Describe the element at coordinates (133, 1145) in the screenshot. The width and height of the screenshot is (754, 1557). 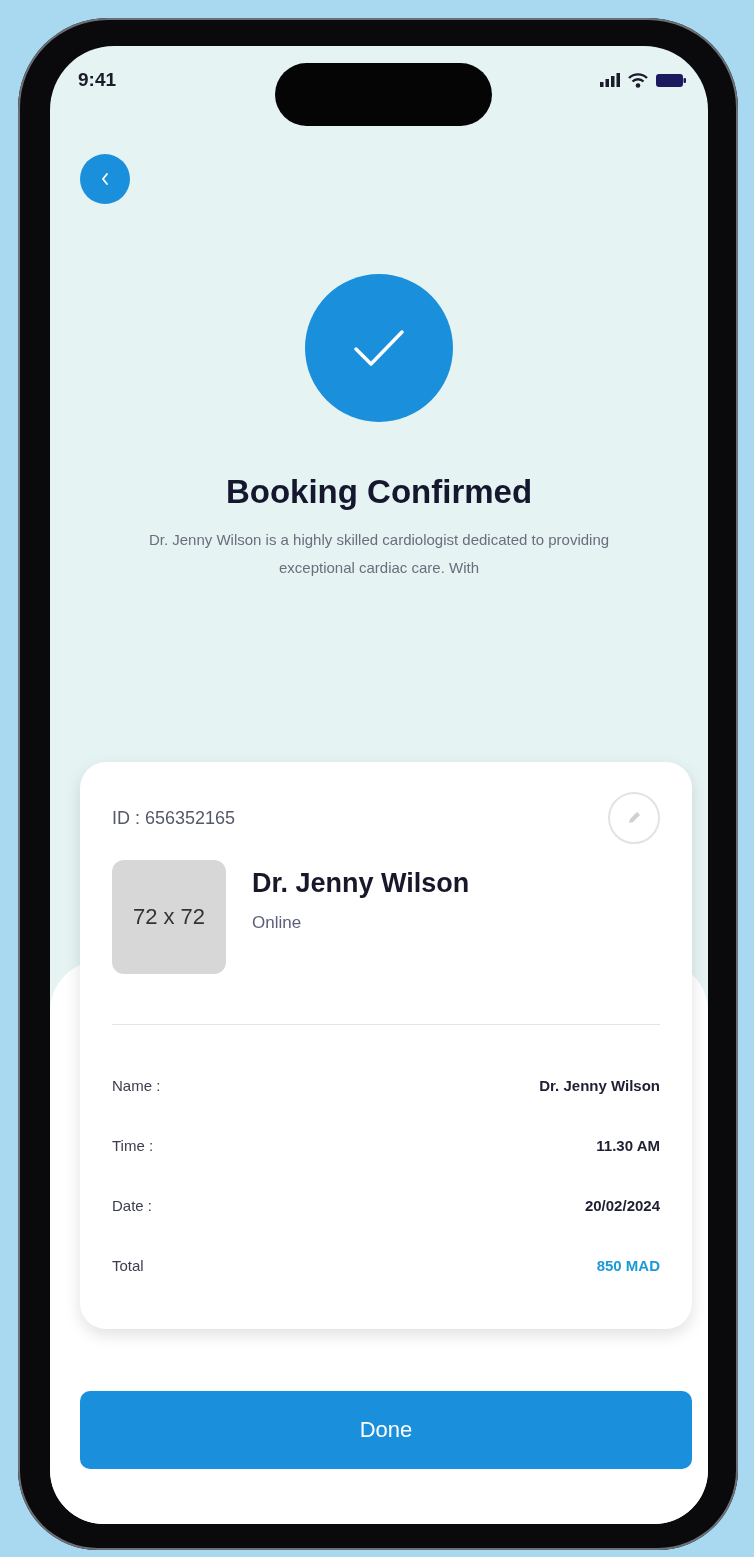
I see `detail-label: Time :` at that location.